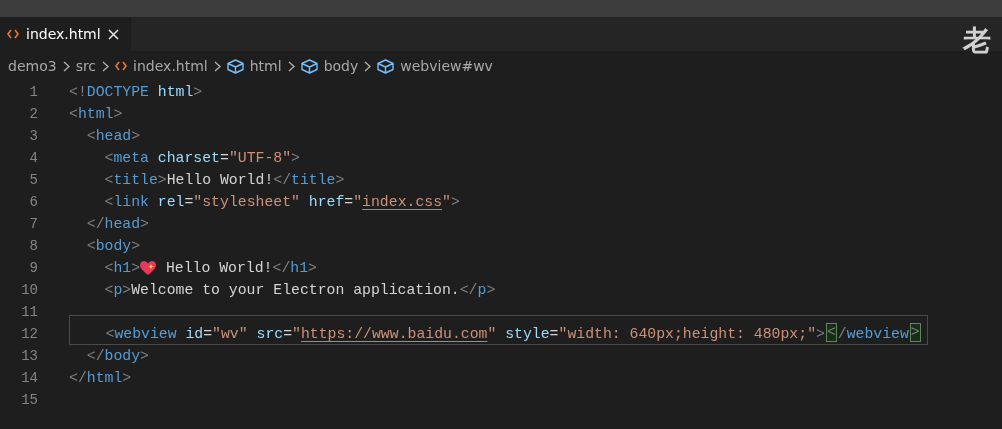 The height and width of the screenshot is (429, 1002). What do you see at coordinates (977, 41) in the screenshot?
I see `overlay-text: 老` at bounding box center [977, 41].